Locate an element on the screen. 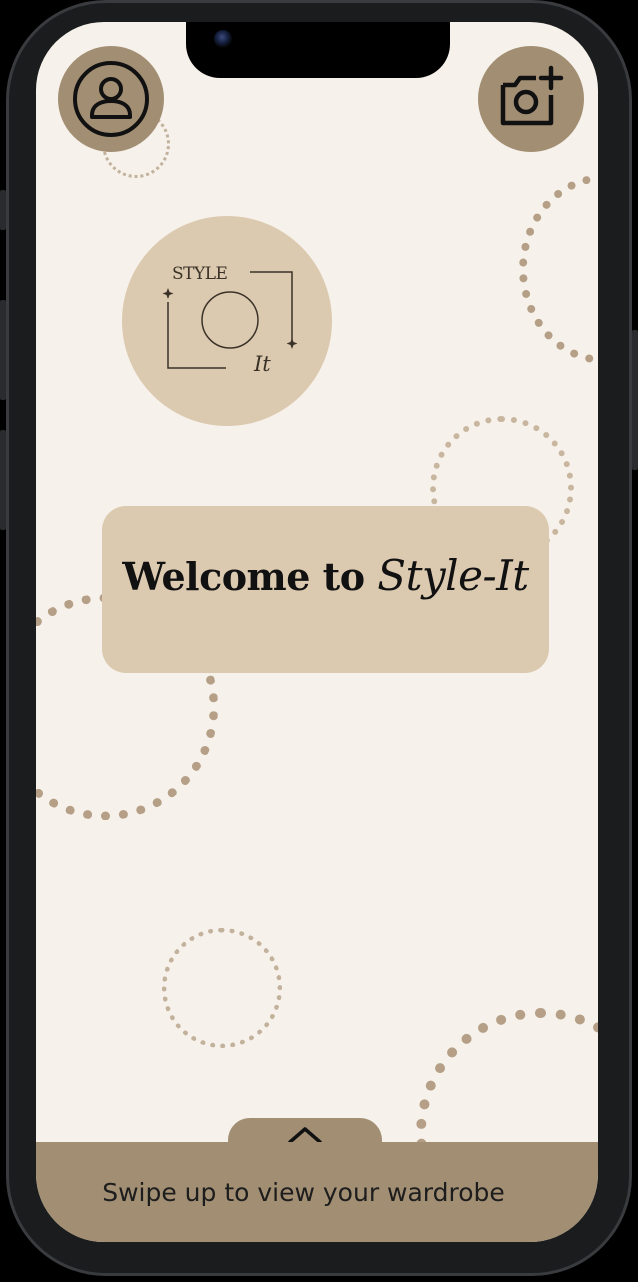 The image size is (638, 1282). user-icon is located at coordinates (111, 99).